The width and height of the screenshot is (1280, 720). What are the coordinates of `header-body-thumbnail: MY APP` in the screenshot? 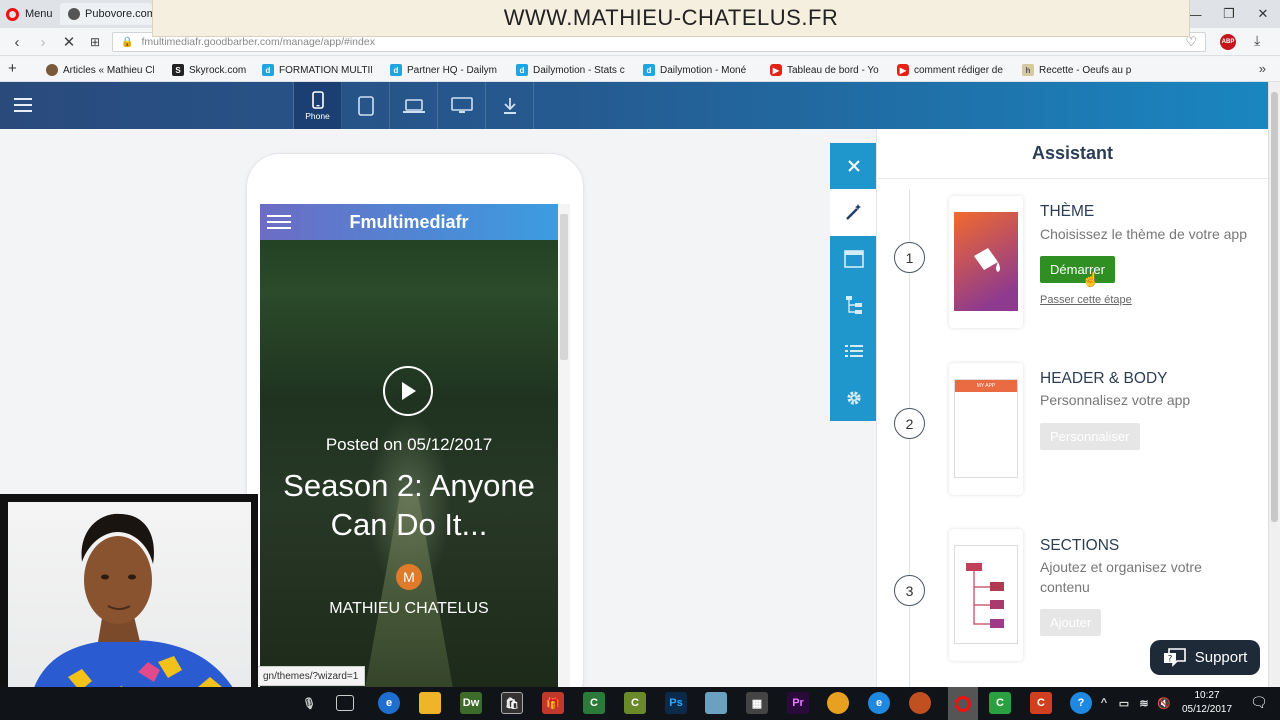 It's located at (986, 429).